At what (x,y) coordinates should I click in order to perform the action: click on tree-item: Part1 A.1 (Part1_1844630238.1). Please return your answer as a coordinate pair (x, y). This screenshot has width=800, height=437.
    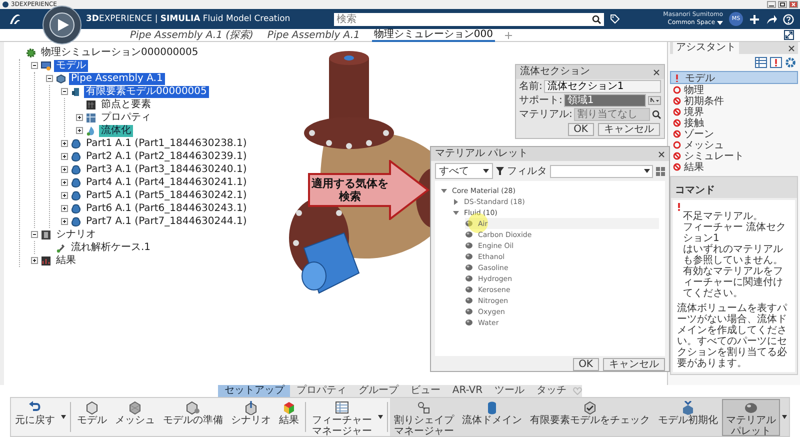
    Looking at the image, I should click on (166, 144).